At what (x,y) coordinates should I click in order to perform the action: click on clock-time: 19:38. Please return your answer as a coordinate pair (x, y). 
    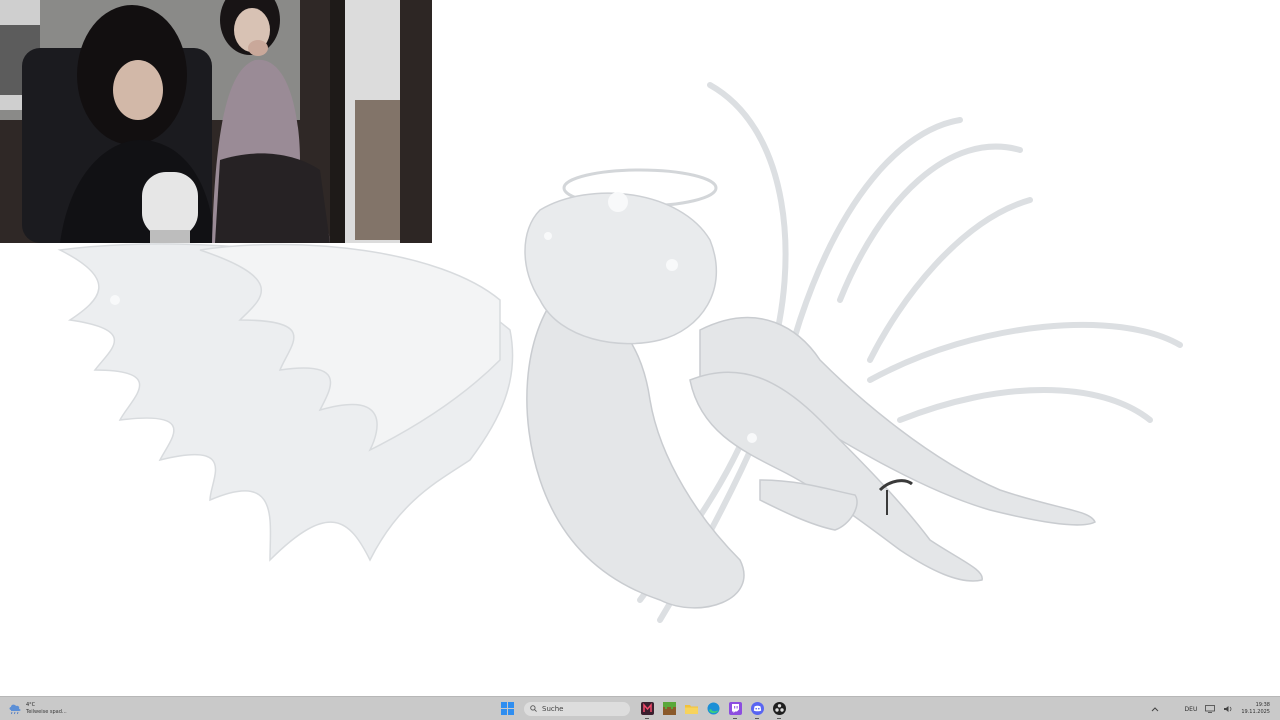
    Looking at the image, I should click on (1262, 705).